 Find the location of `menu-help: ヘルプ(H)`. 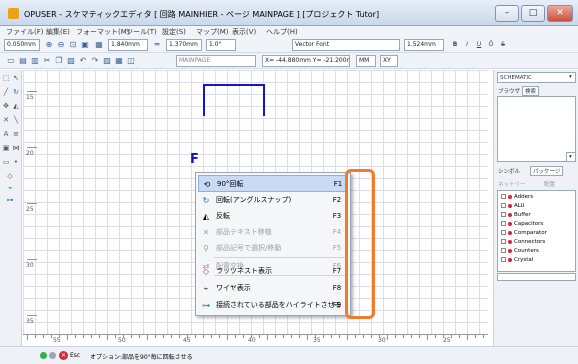

menu-help: ヘルプ(H) is located at coordinates (282, 32).